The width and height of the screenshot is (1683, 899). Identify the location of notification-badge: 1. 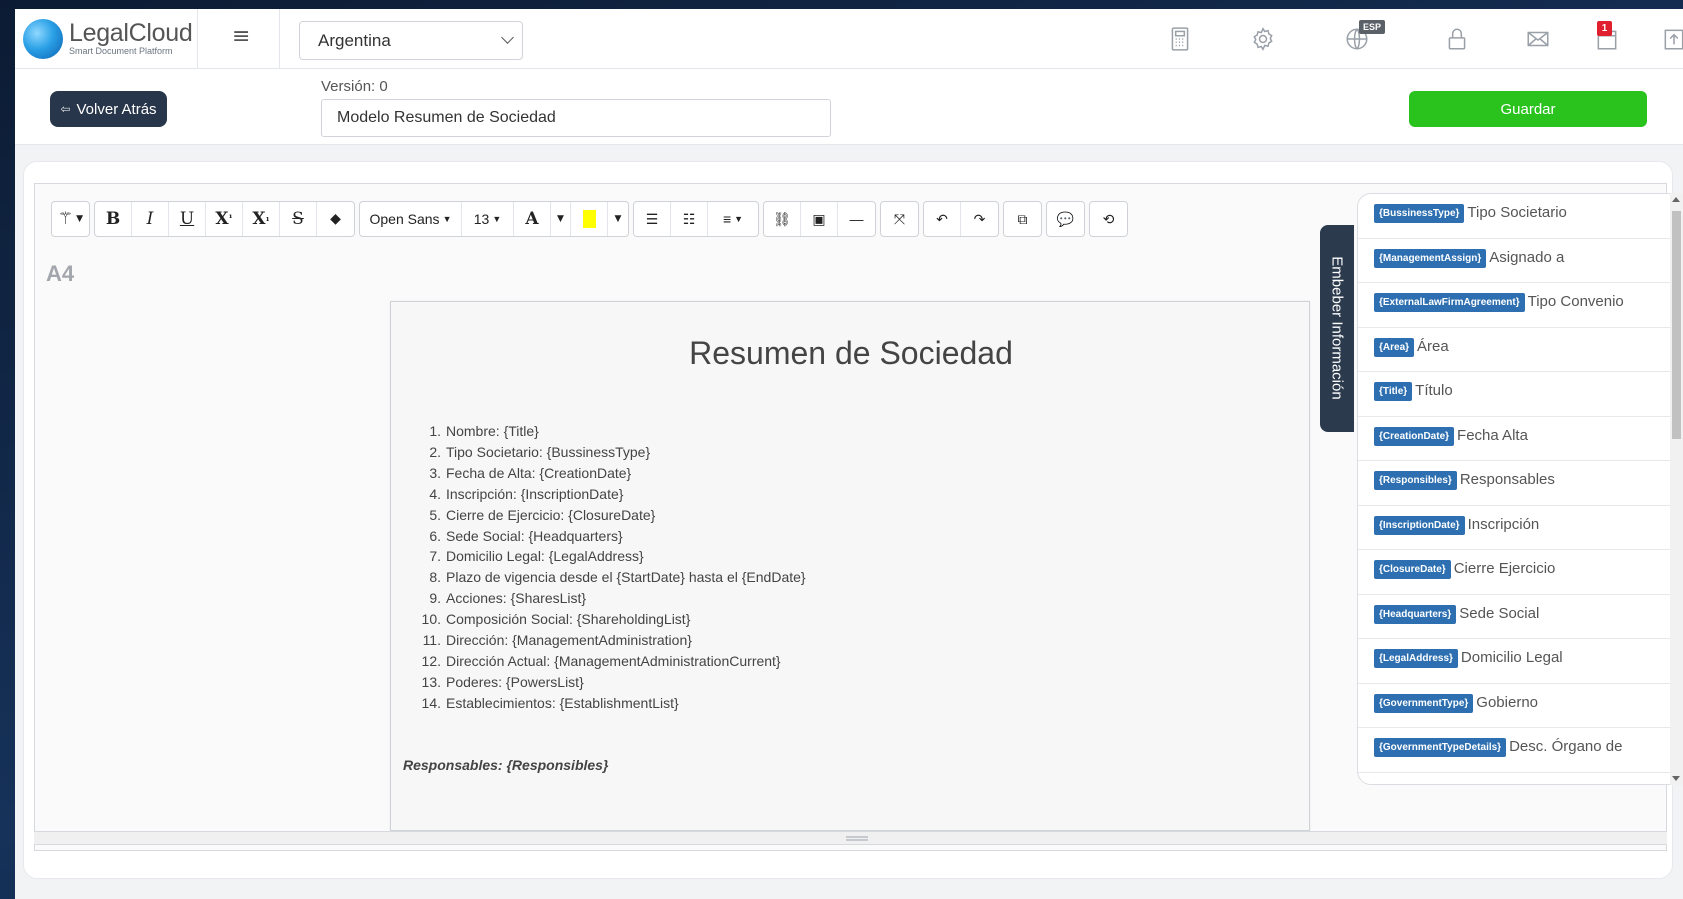
(1604, 28).